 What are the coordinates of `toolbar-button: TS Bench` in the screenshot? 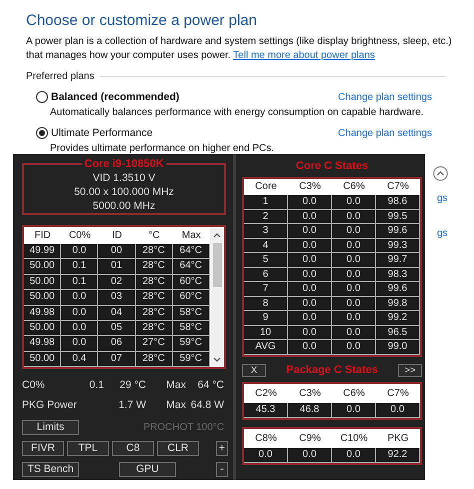 It's located at (50, 470).